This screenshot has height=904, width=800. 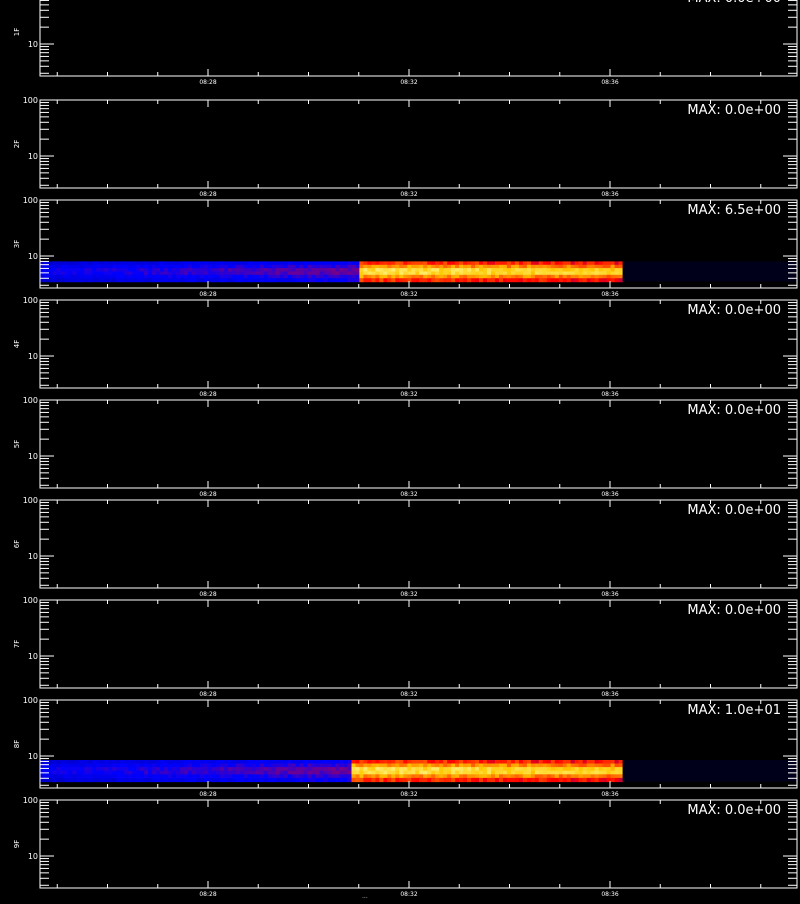 I want to click on panel-4f: 100 10 08:28 08:32 08:36 4F MAX: 0.0e+00, so click(x=405, y=347).